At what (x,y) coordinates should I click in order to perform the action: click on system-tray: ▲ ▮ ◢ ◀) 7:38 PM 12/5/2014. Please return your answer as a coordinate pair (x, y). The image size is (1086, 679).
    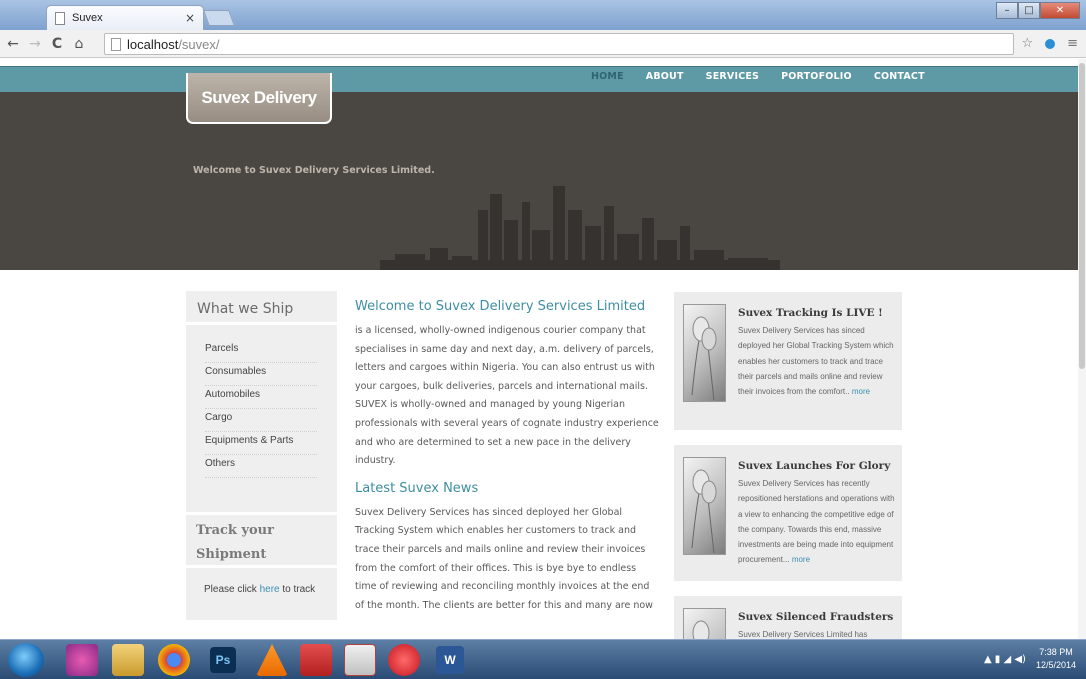
    Looking at the image, I should click on (1030, 659).